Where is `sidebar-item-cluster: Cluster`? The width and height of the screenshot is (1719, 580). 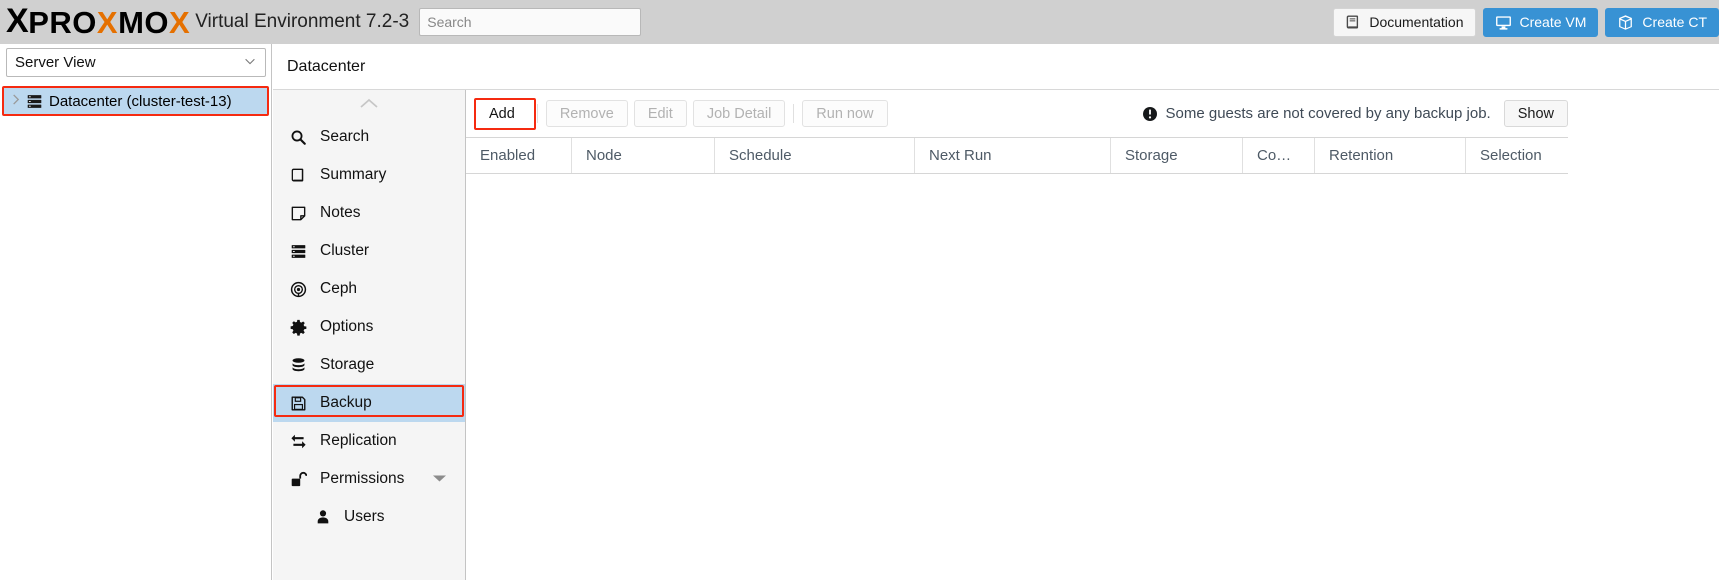
sidebar-item-cluster: Cluster is located at coordinates (369, 251).